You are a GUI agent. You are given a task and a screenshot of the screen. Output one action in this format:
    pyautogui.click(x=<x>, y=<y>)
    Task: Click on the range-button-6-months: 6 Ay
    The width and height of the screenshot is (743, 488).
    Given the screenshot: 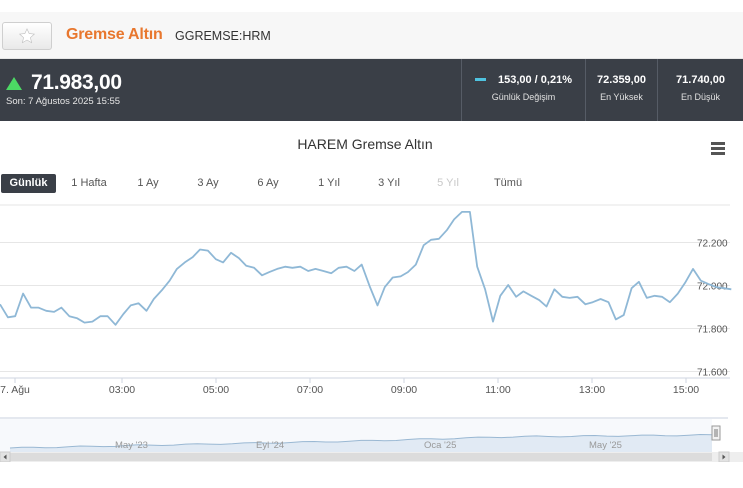 What is the action you would take?
    pyautogui.click(x=268, y=183)
    